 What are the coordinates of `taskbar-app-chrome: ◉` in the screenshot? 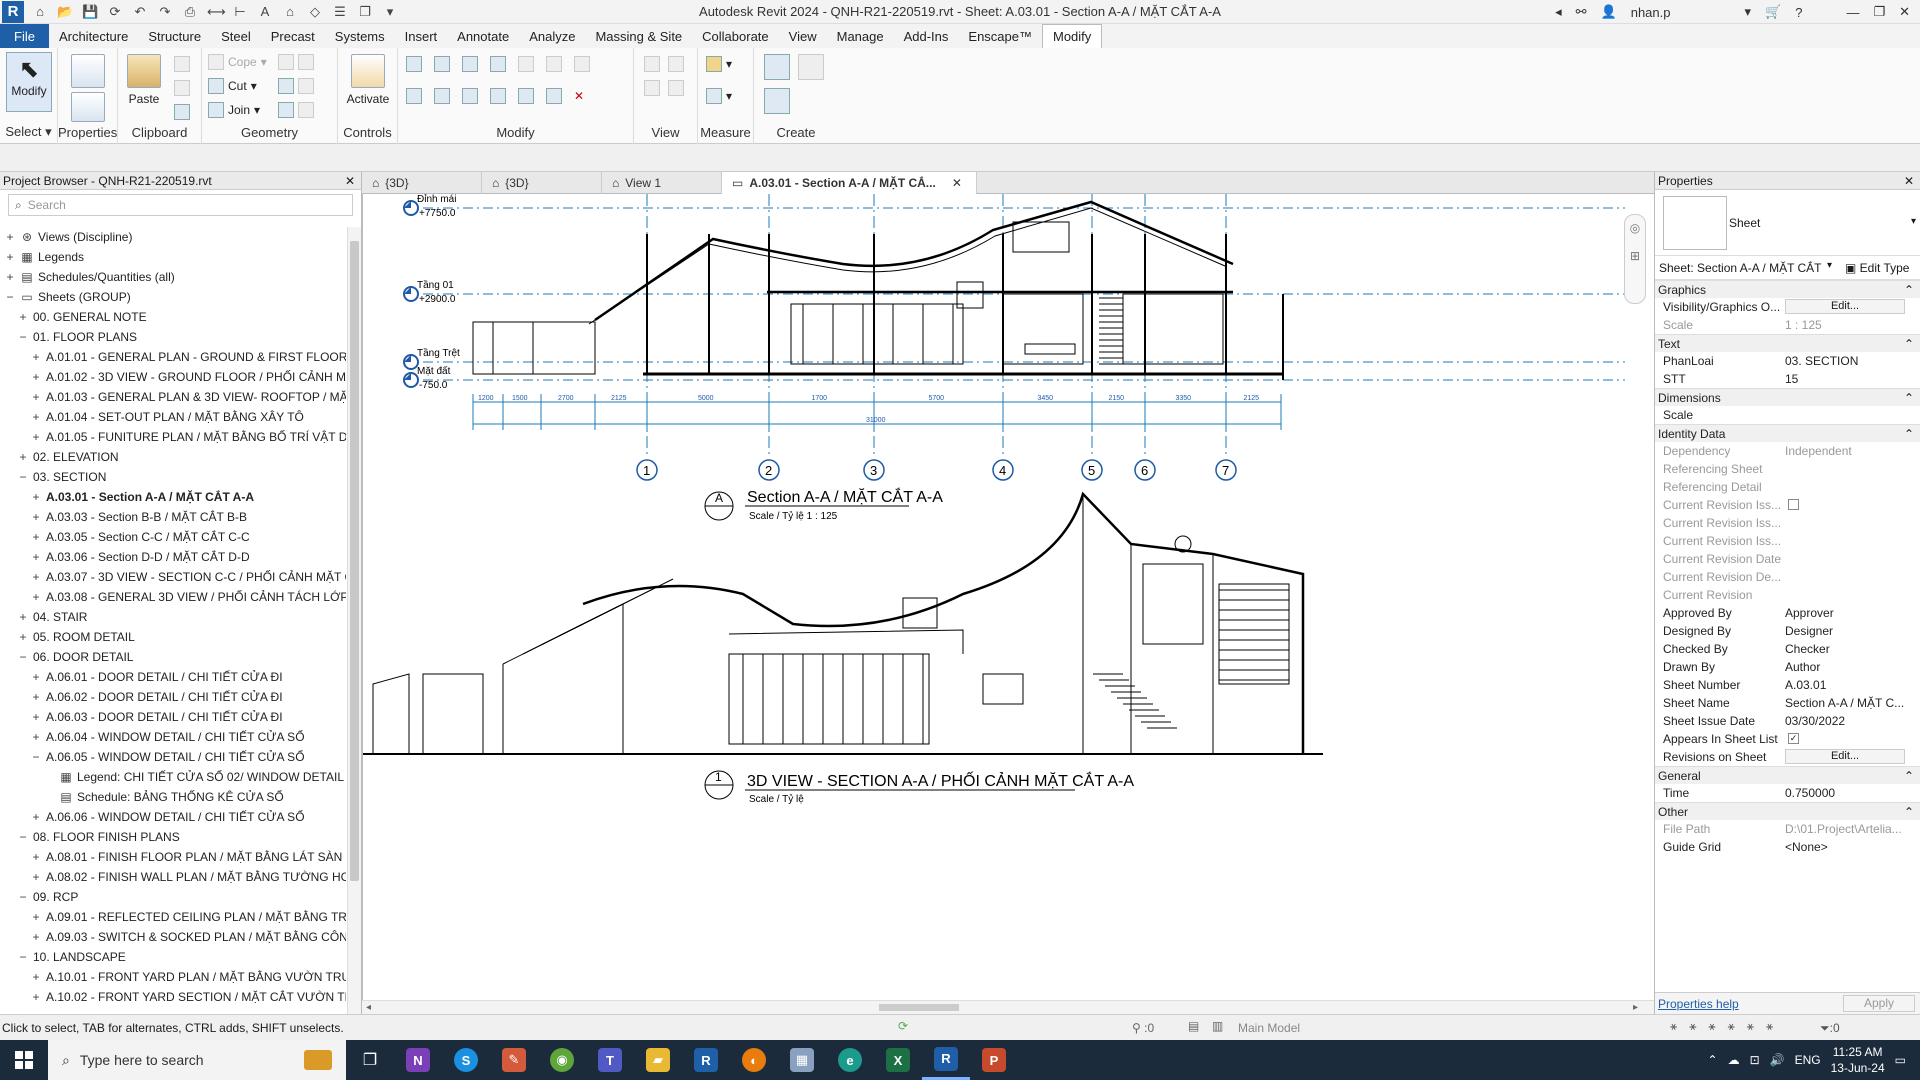 It's located at (562, 1060).